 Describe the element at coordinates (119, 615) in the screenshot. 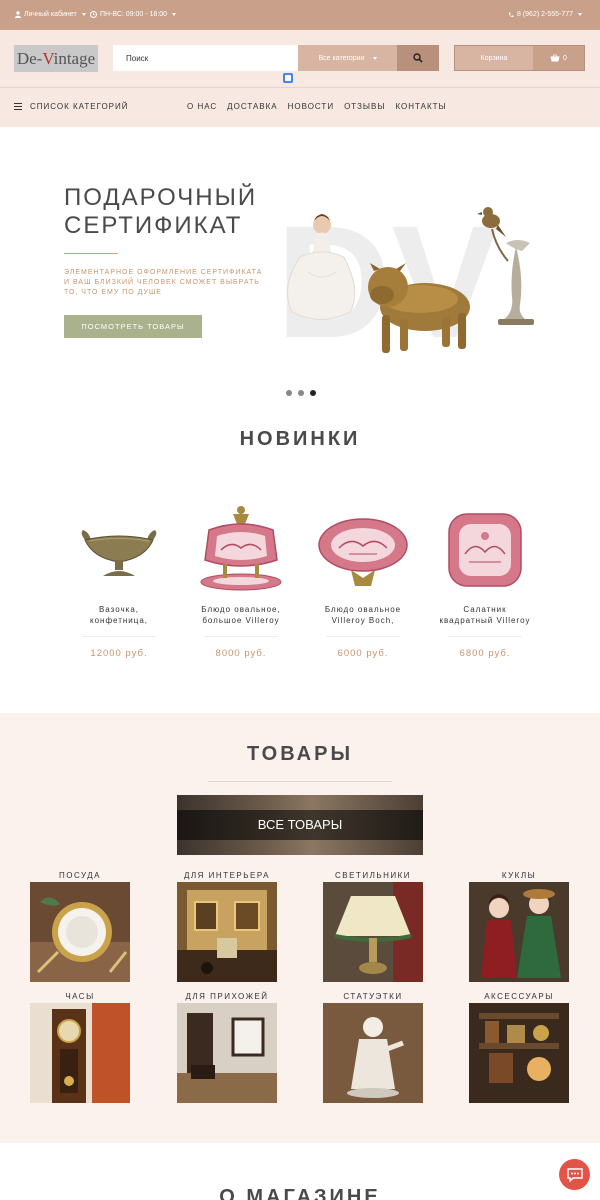

I see `product-name: Вазочка, конфетница,` at that location.